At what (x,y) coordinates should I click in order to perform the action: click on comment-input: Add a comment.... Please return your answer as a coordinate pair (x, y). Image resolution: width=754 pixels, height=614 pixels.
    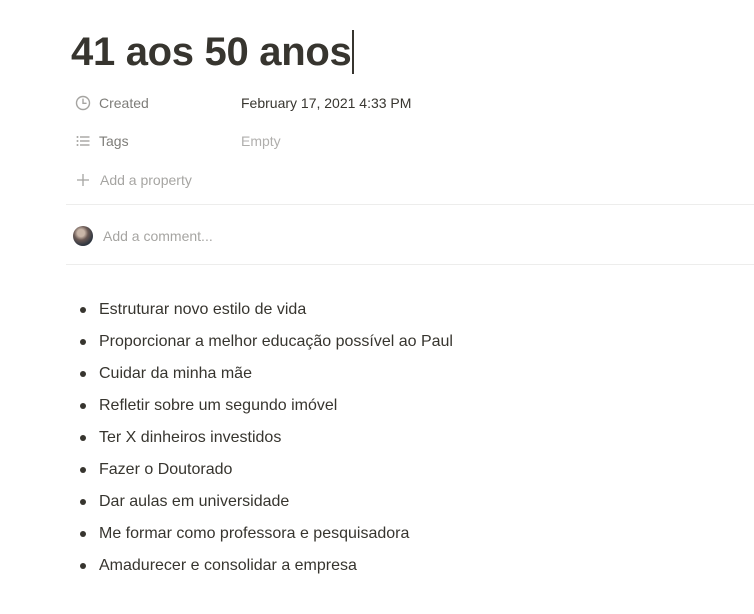
    Looking at the image, I should click on (143, 236).